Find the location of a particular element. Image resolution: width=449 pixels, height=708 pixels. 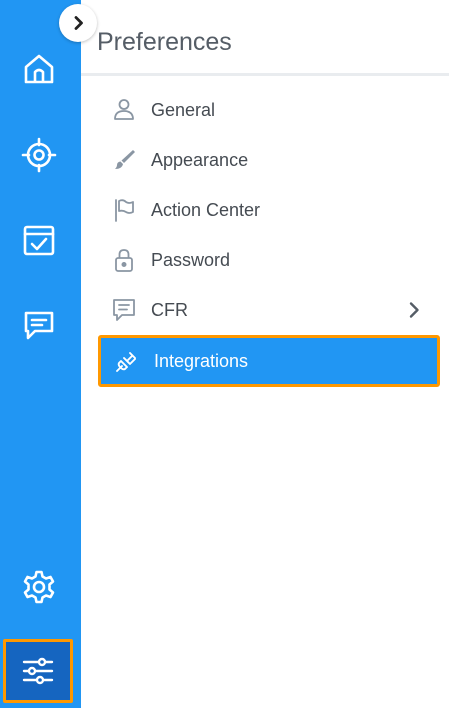

user-icon is located at coordinates (124, 109).